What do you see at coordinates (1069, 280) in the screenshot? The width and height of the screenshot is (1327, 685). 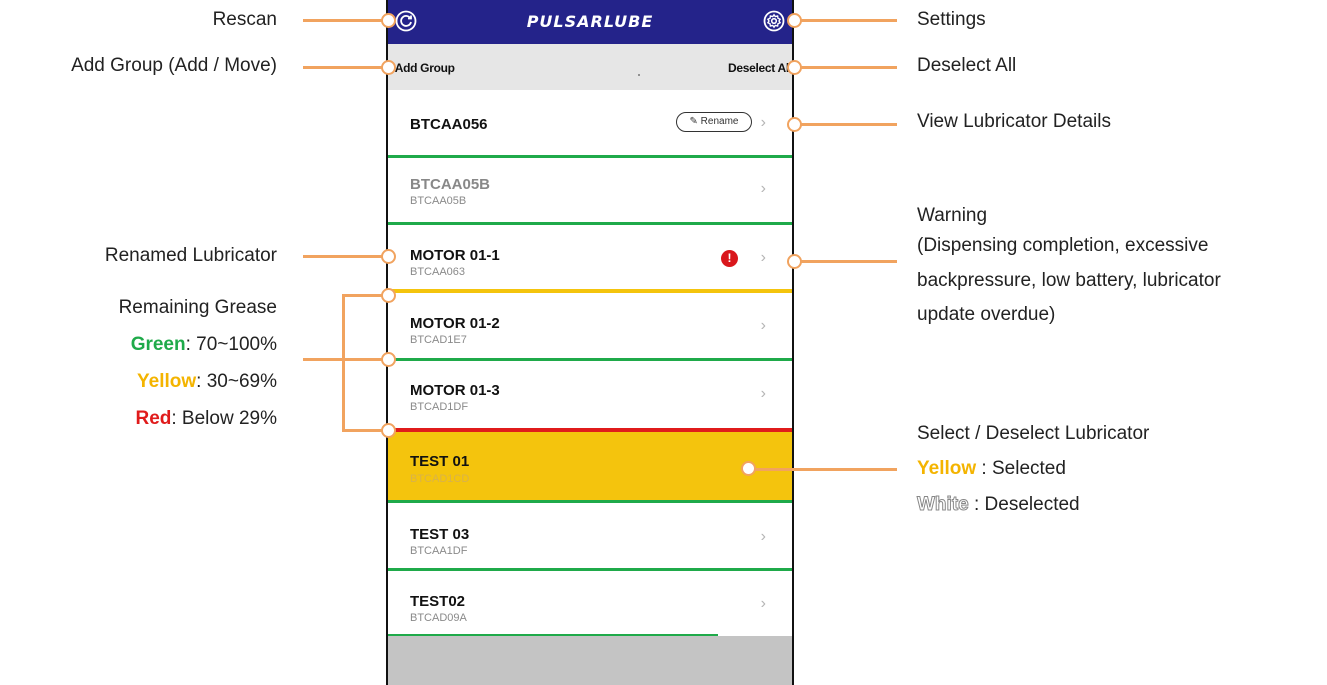 I see `callout-warning-line: backpressure, low battery, lubricator` at bounding box center [1069, 280].